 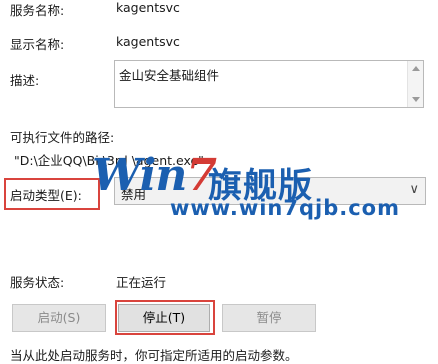 I want to click on watermark-logo: Win7, so click(x=154, y=175).